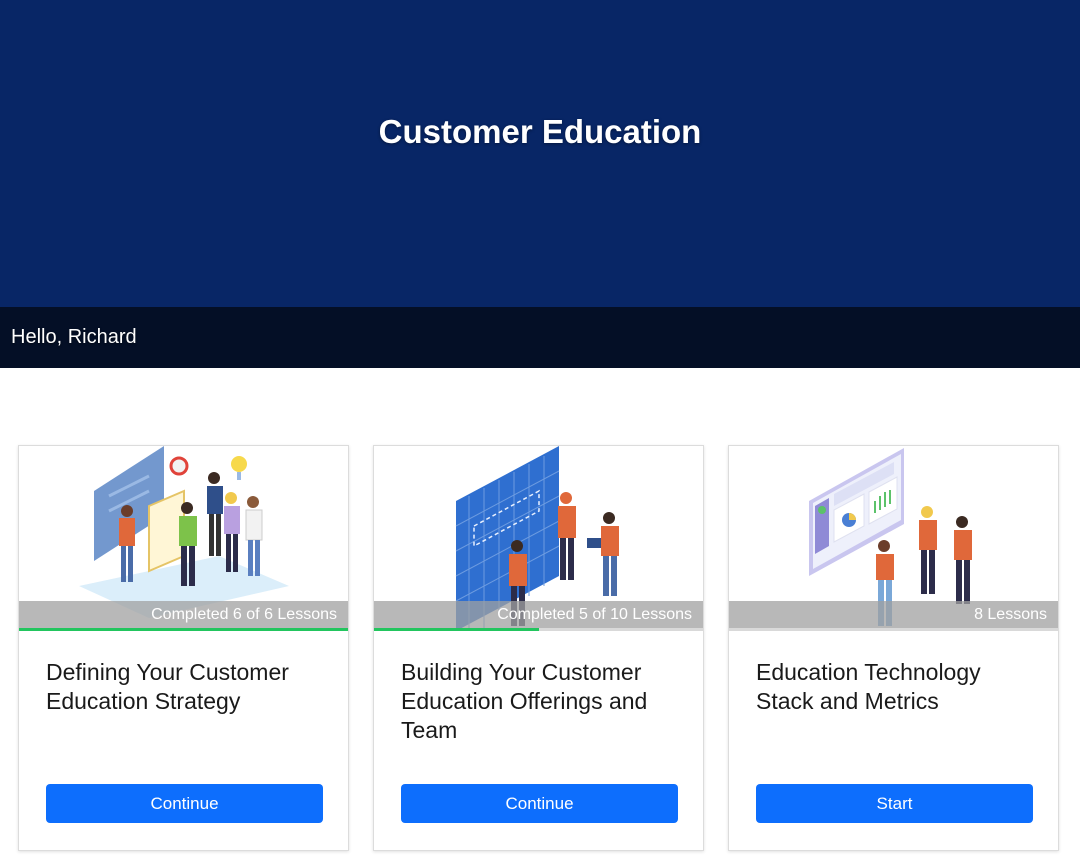 The height and width of the screenshot is (864, 1080). I want to click on lesson-status: Completed 5 of 10 Lessons, so click(538, 614).